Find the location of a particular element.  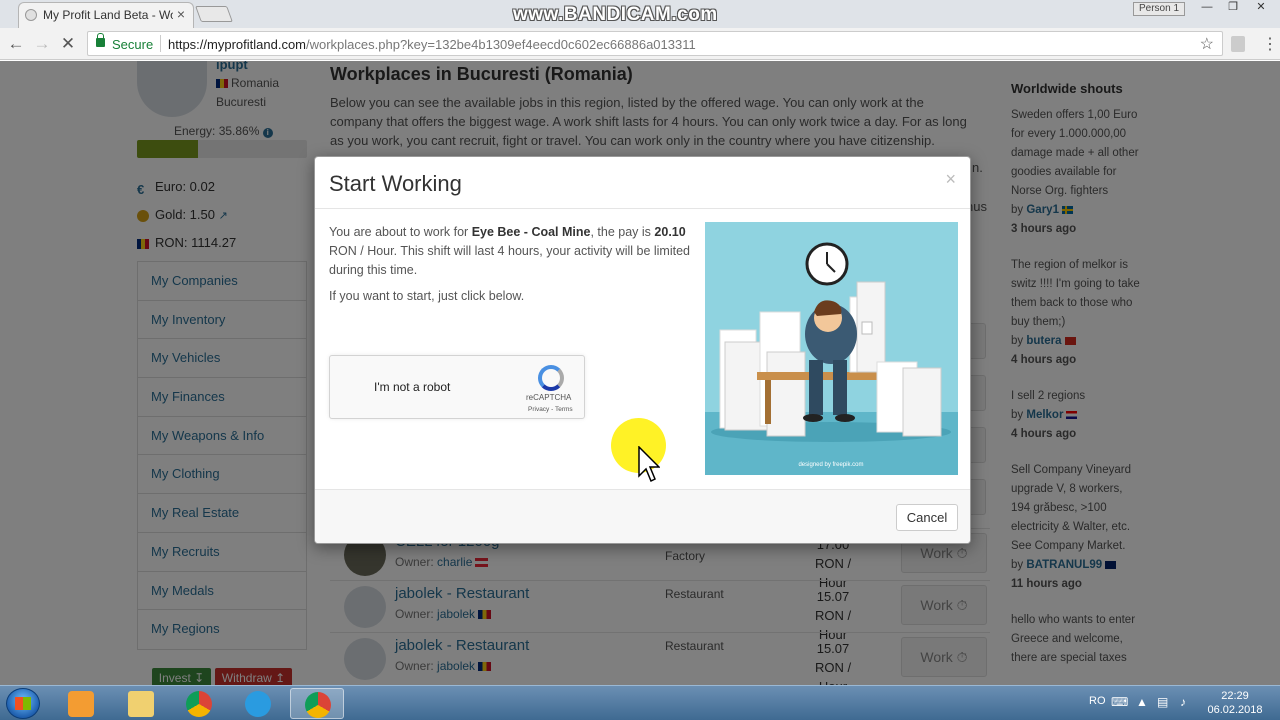

profile-button: Person 1 is located at coordinates (1159, 9).